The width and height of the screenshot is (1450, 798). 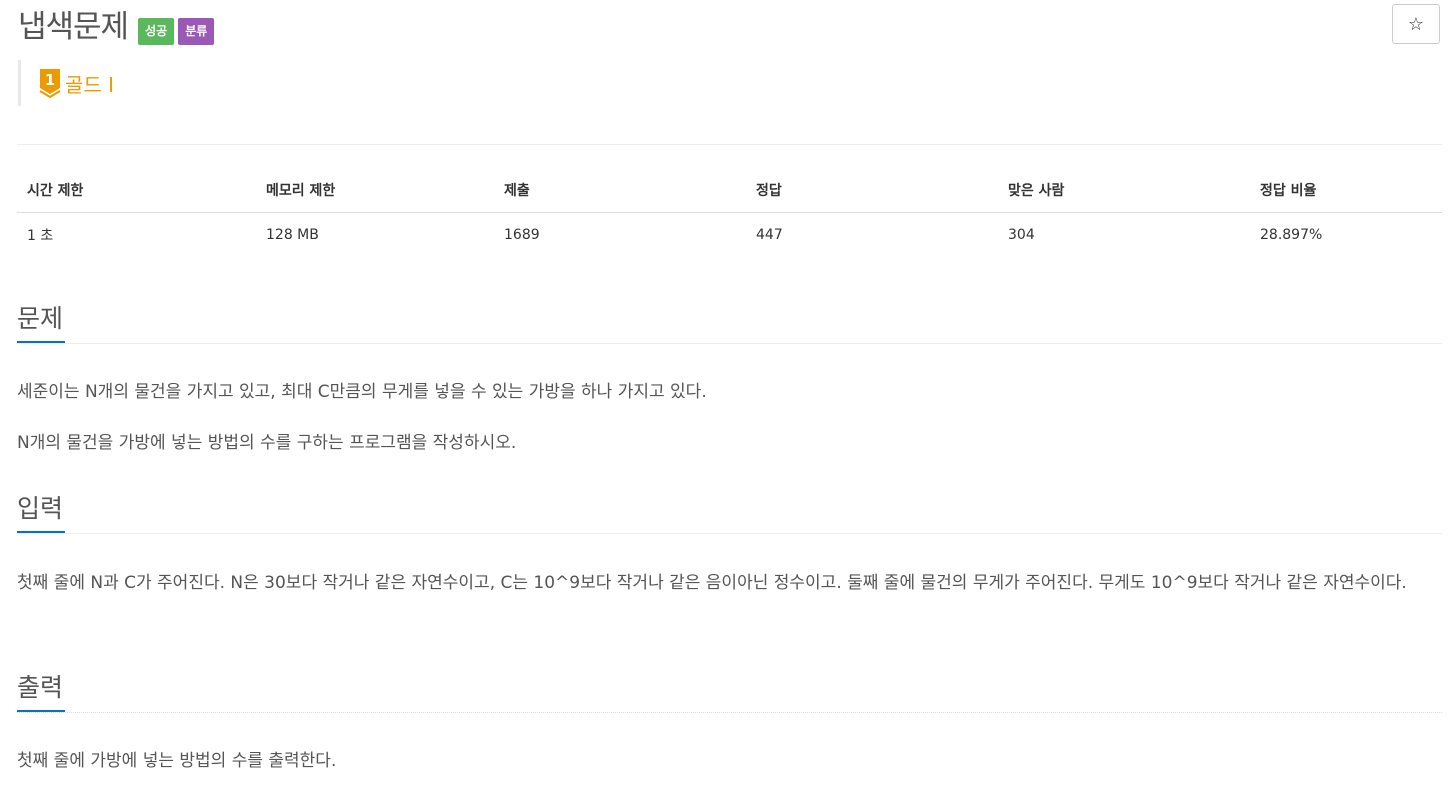 I want to click on accepted-header: 정답, so click(x=872, y=190).